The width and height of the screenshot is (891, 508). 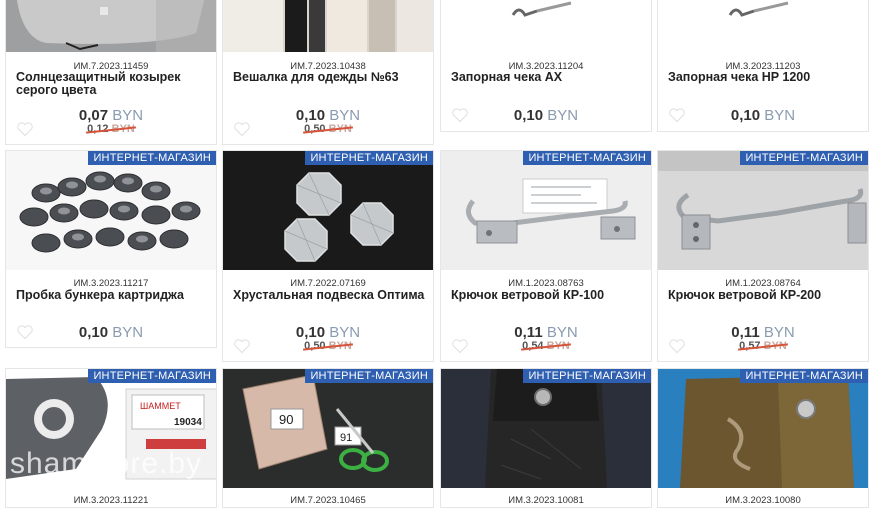 I want to click on watermark: shamstore.by, so click(x=106, y=463).